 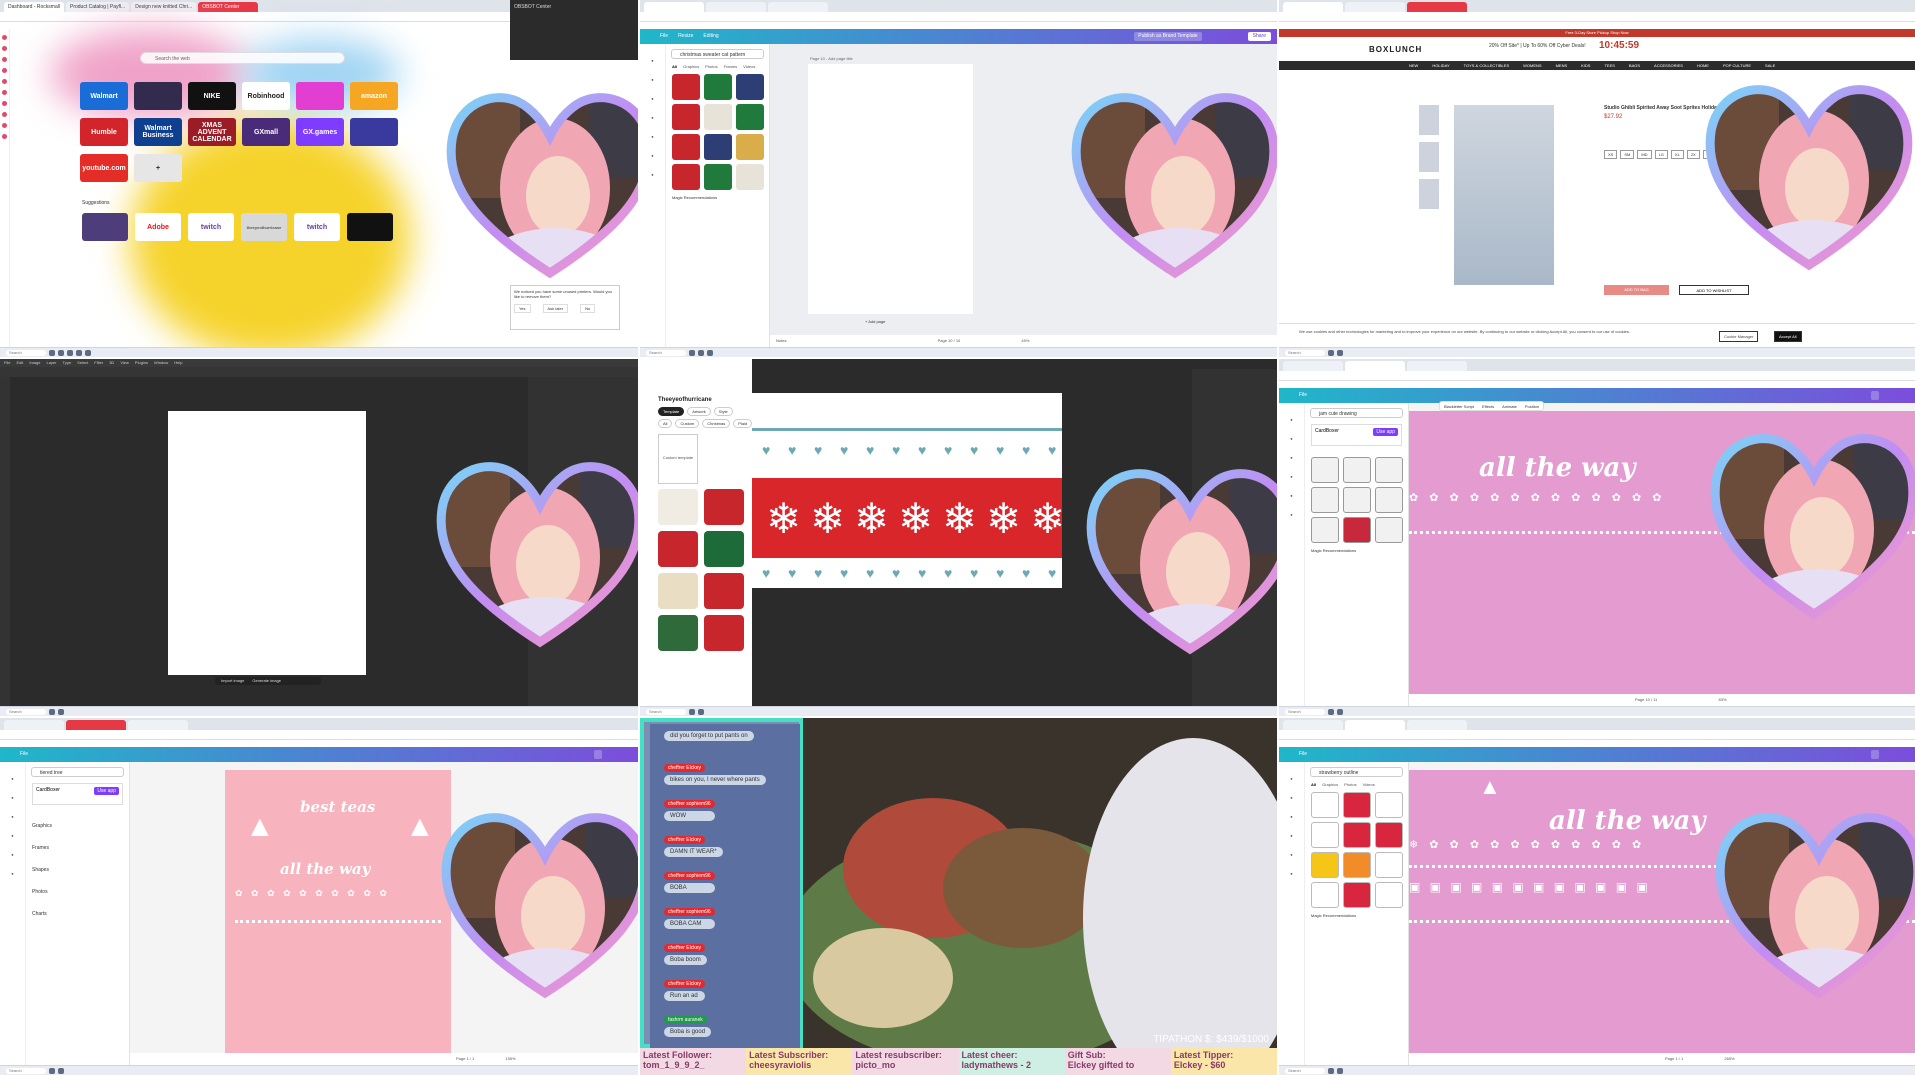 I want to click on speed-dial-tile: NIKE, so click(x=212, y=96).